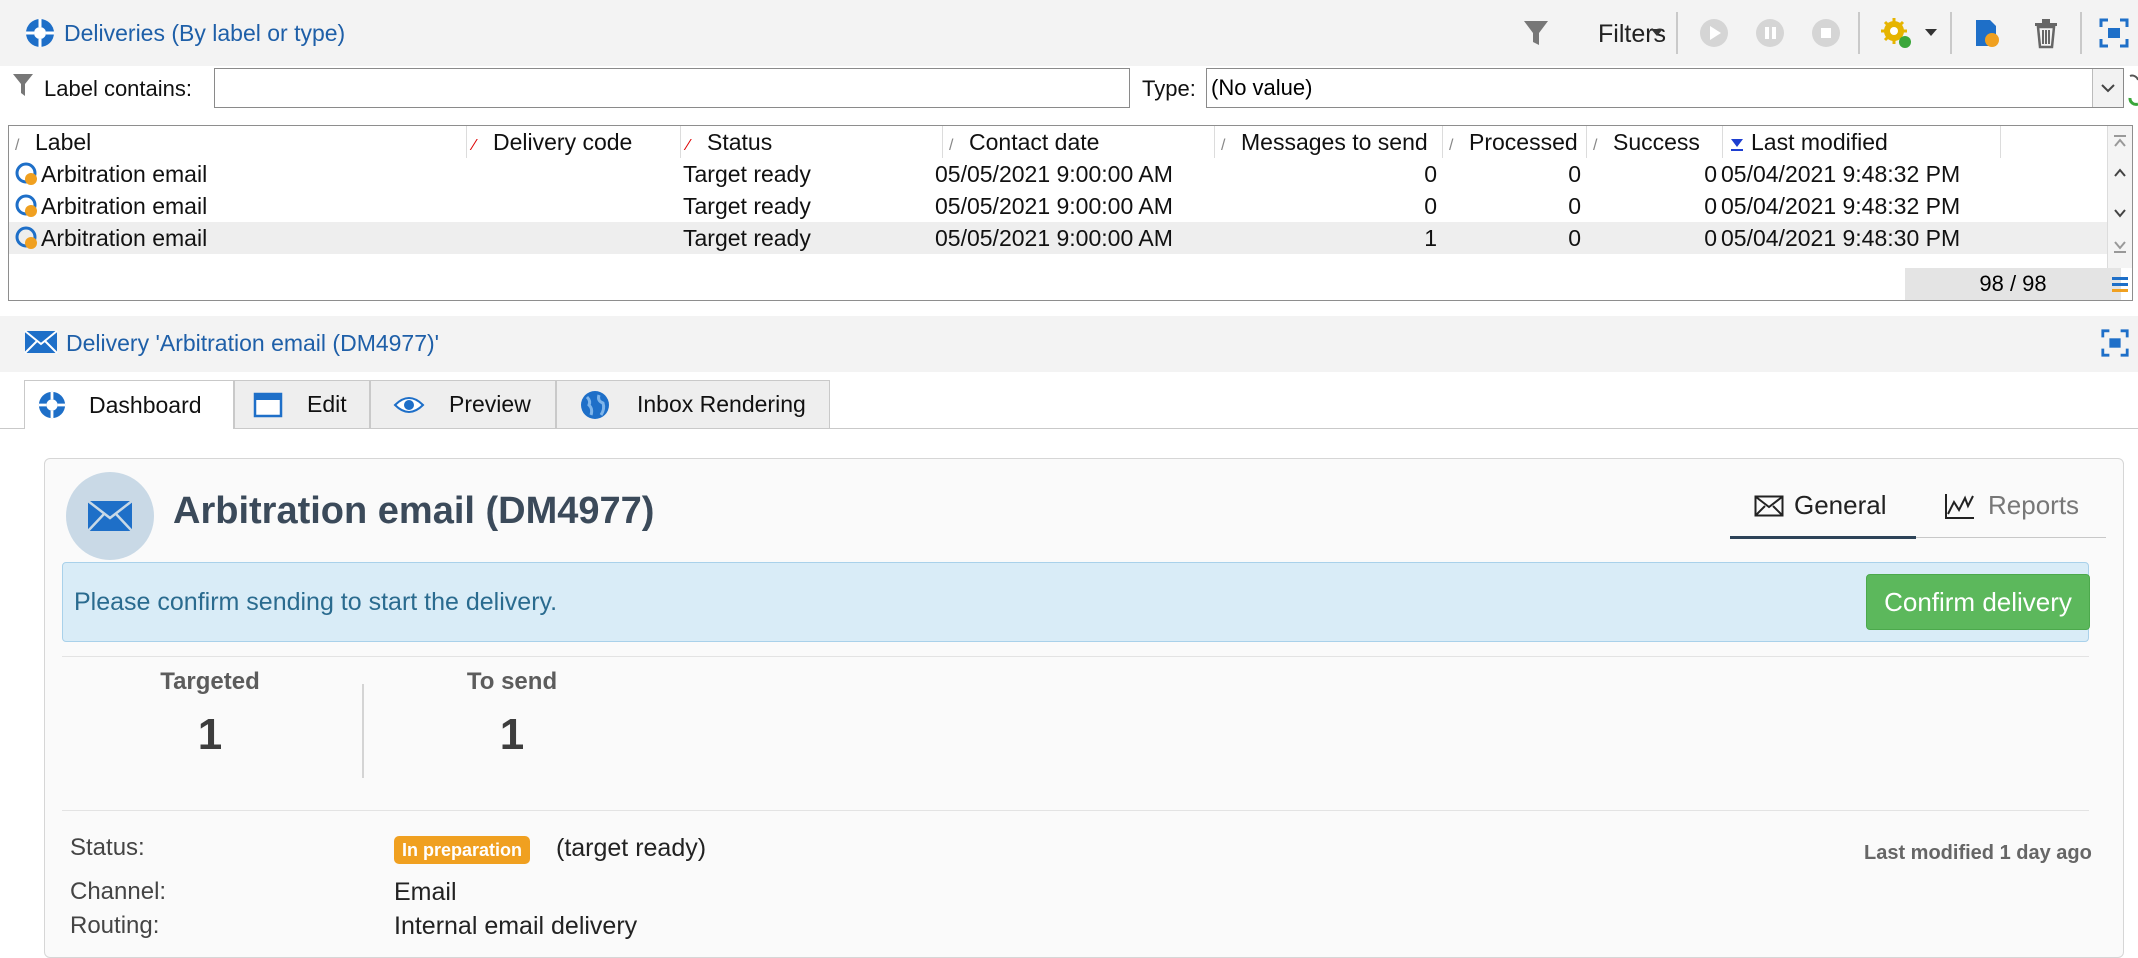 This screenshot has width=2138, height=958. Describe the element at coordinates (1978, 853) in the screenshot. I see `last-modified-text: Last modified 1 day ago` at that location.